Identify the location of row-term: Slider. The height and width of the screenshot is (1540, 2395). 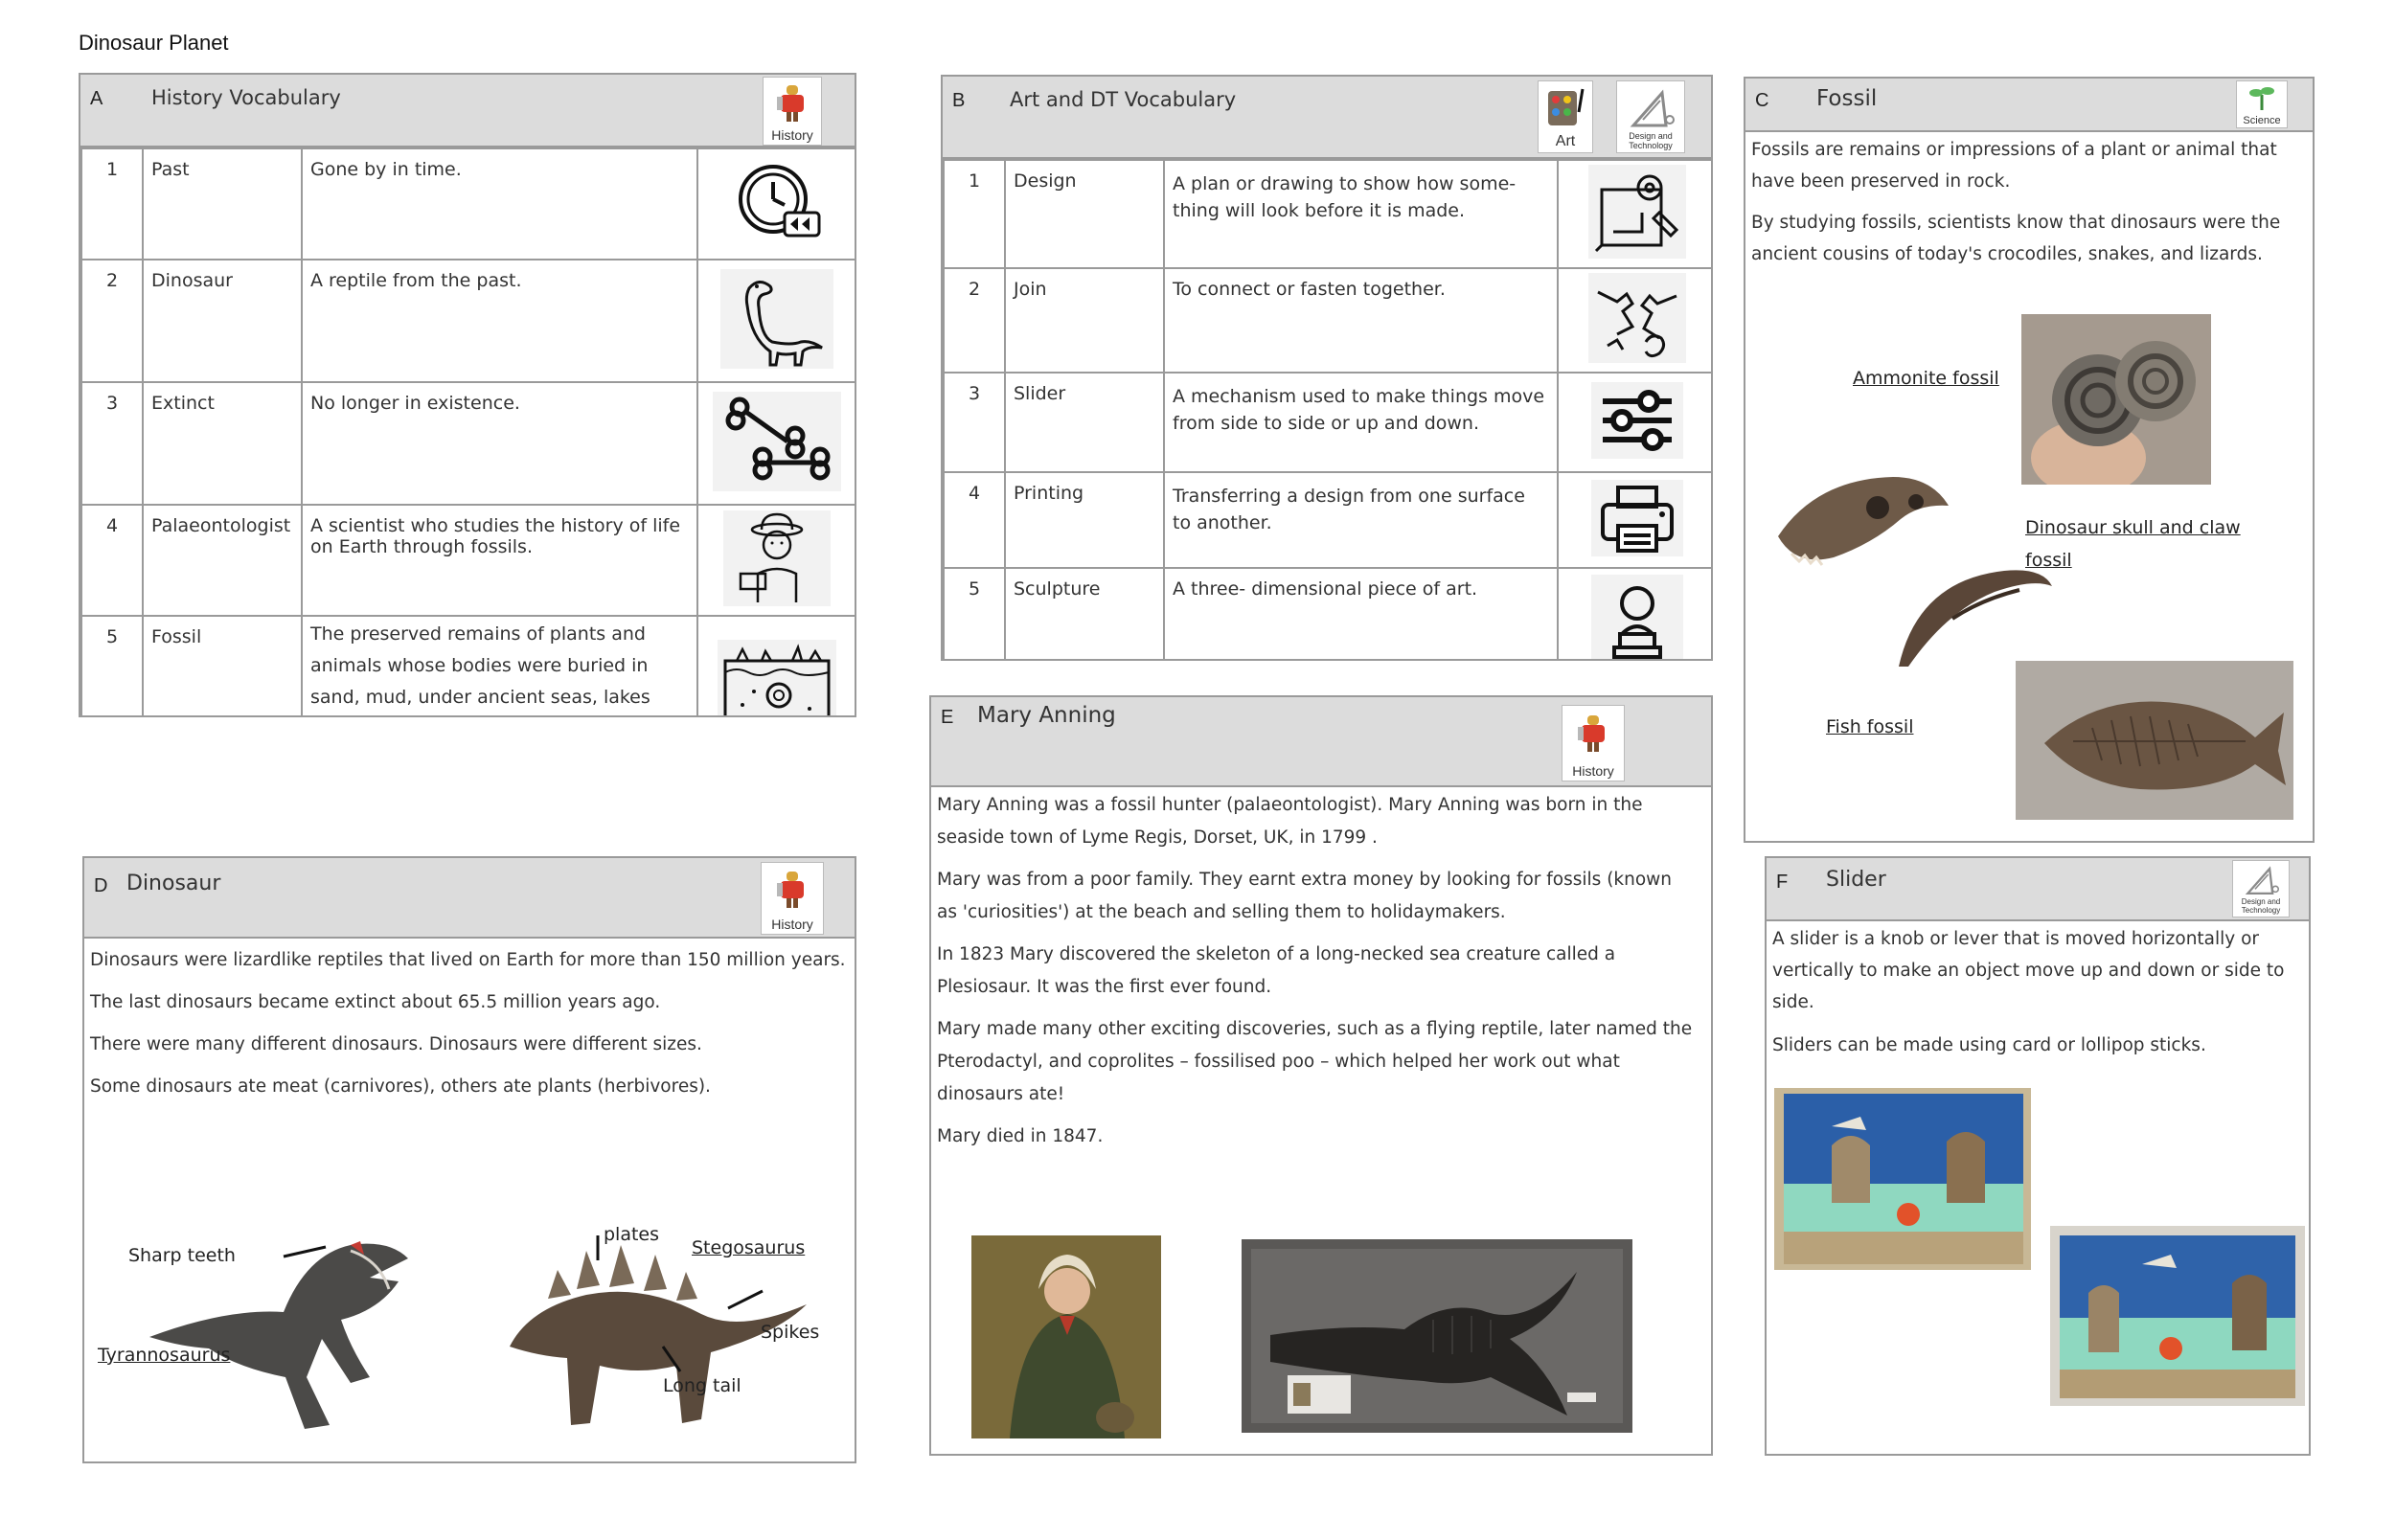
(1084, 422).